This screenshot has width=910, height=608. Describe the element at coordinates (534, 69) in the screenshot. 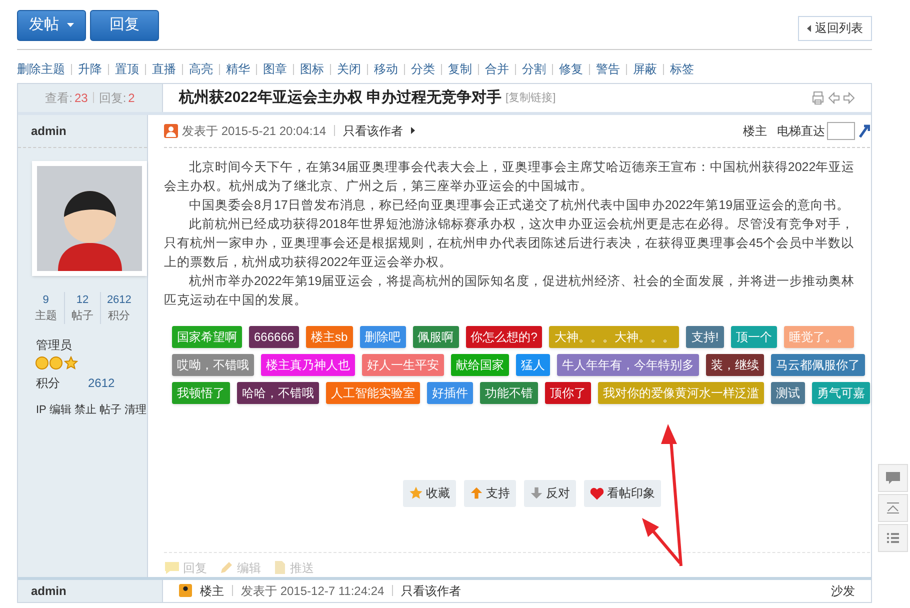

I see `moderation-link: 分割` at that location.